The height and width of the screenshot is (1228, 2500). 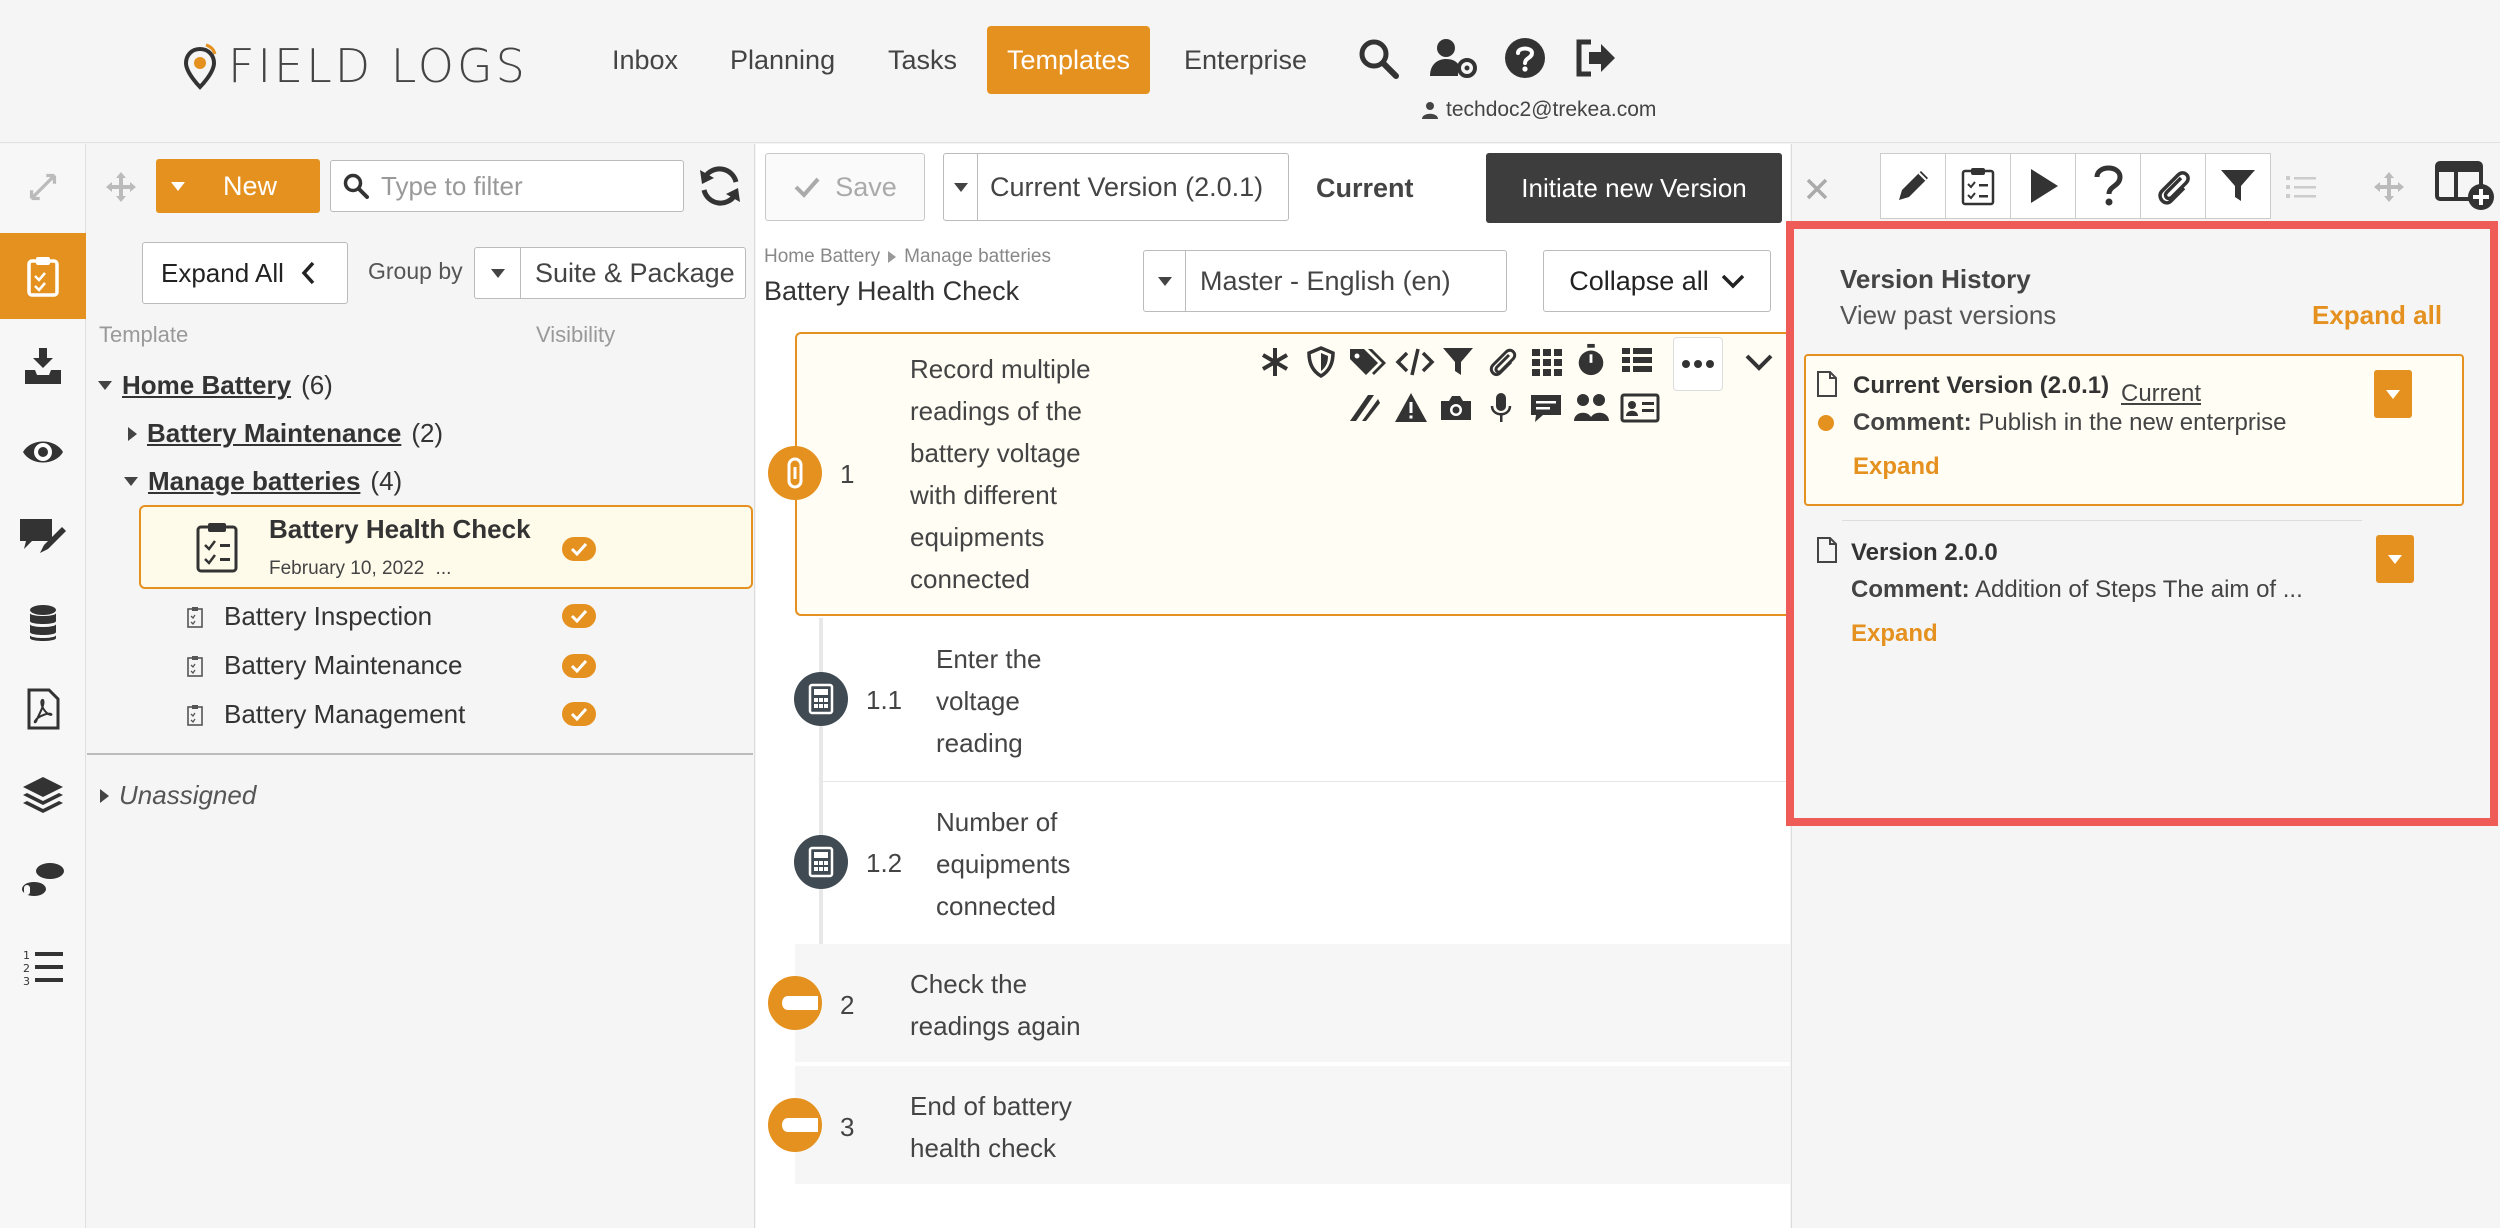 What do you see at coordinates (1595, 58) in the screenshot?
I see `logout-icon` at bounding box center [1595, 58].